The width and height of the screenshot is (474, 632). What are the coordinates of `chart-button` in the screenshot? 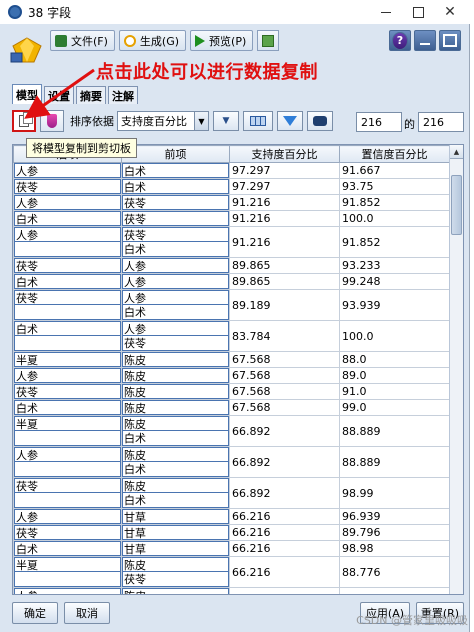 It's located at (268, 40).